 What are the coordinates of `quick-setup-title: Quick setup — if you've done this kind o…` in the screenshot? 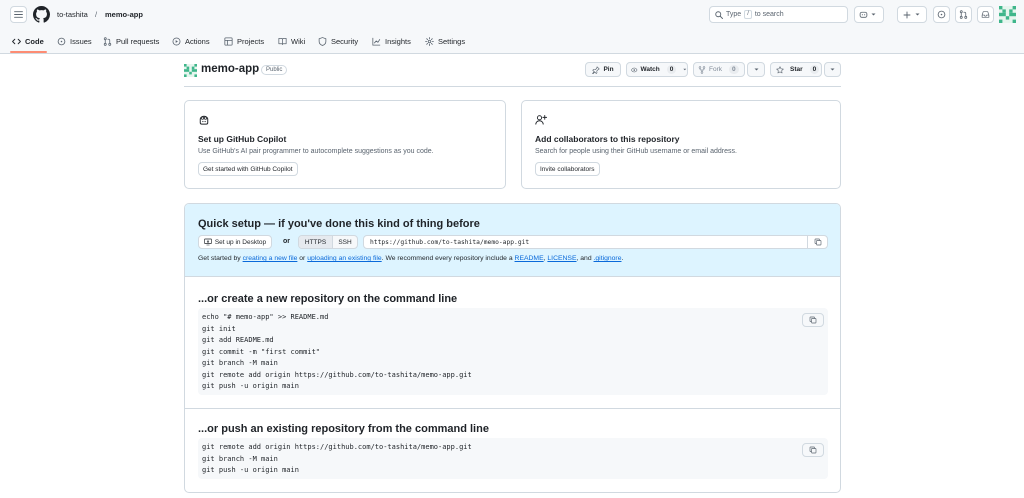 It's located at (339, 224).